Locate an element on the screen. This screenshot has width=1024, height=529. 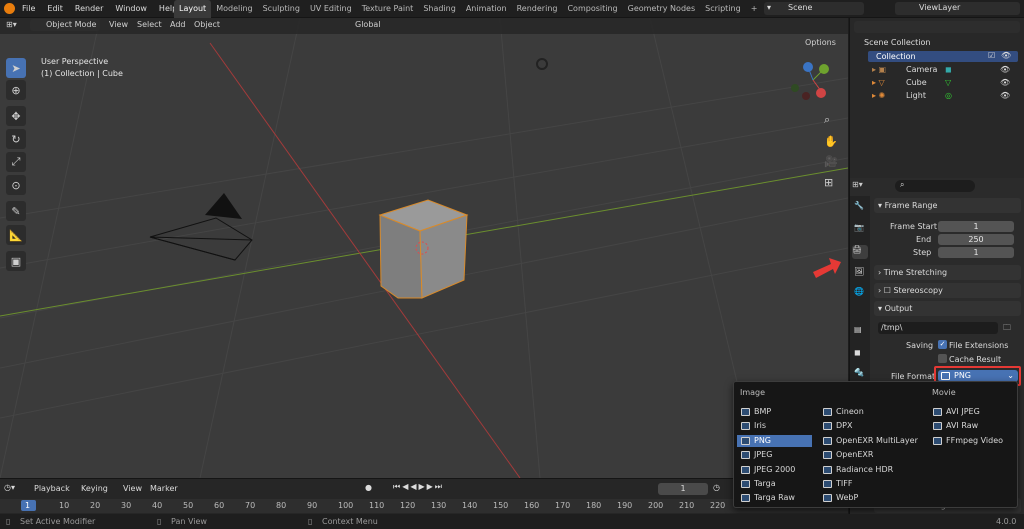
tool-tab-icon: 🔧 is located at coordinates (859, 205).